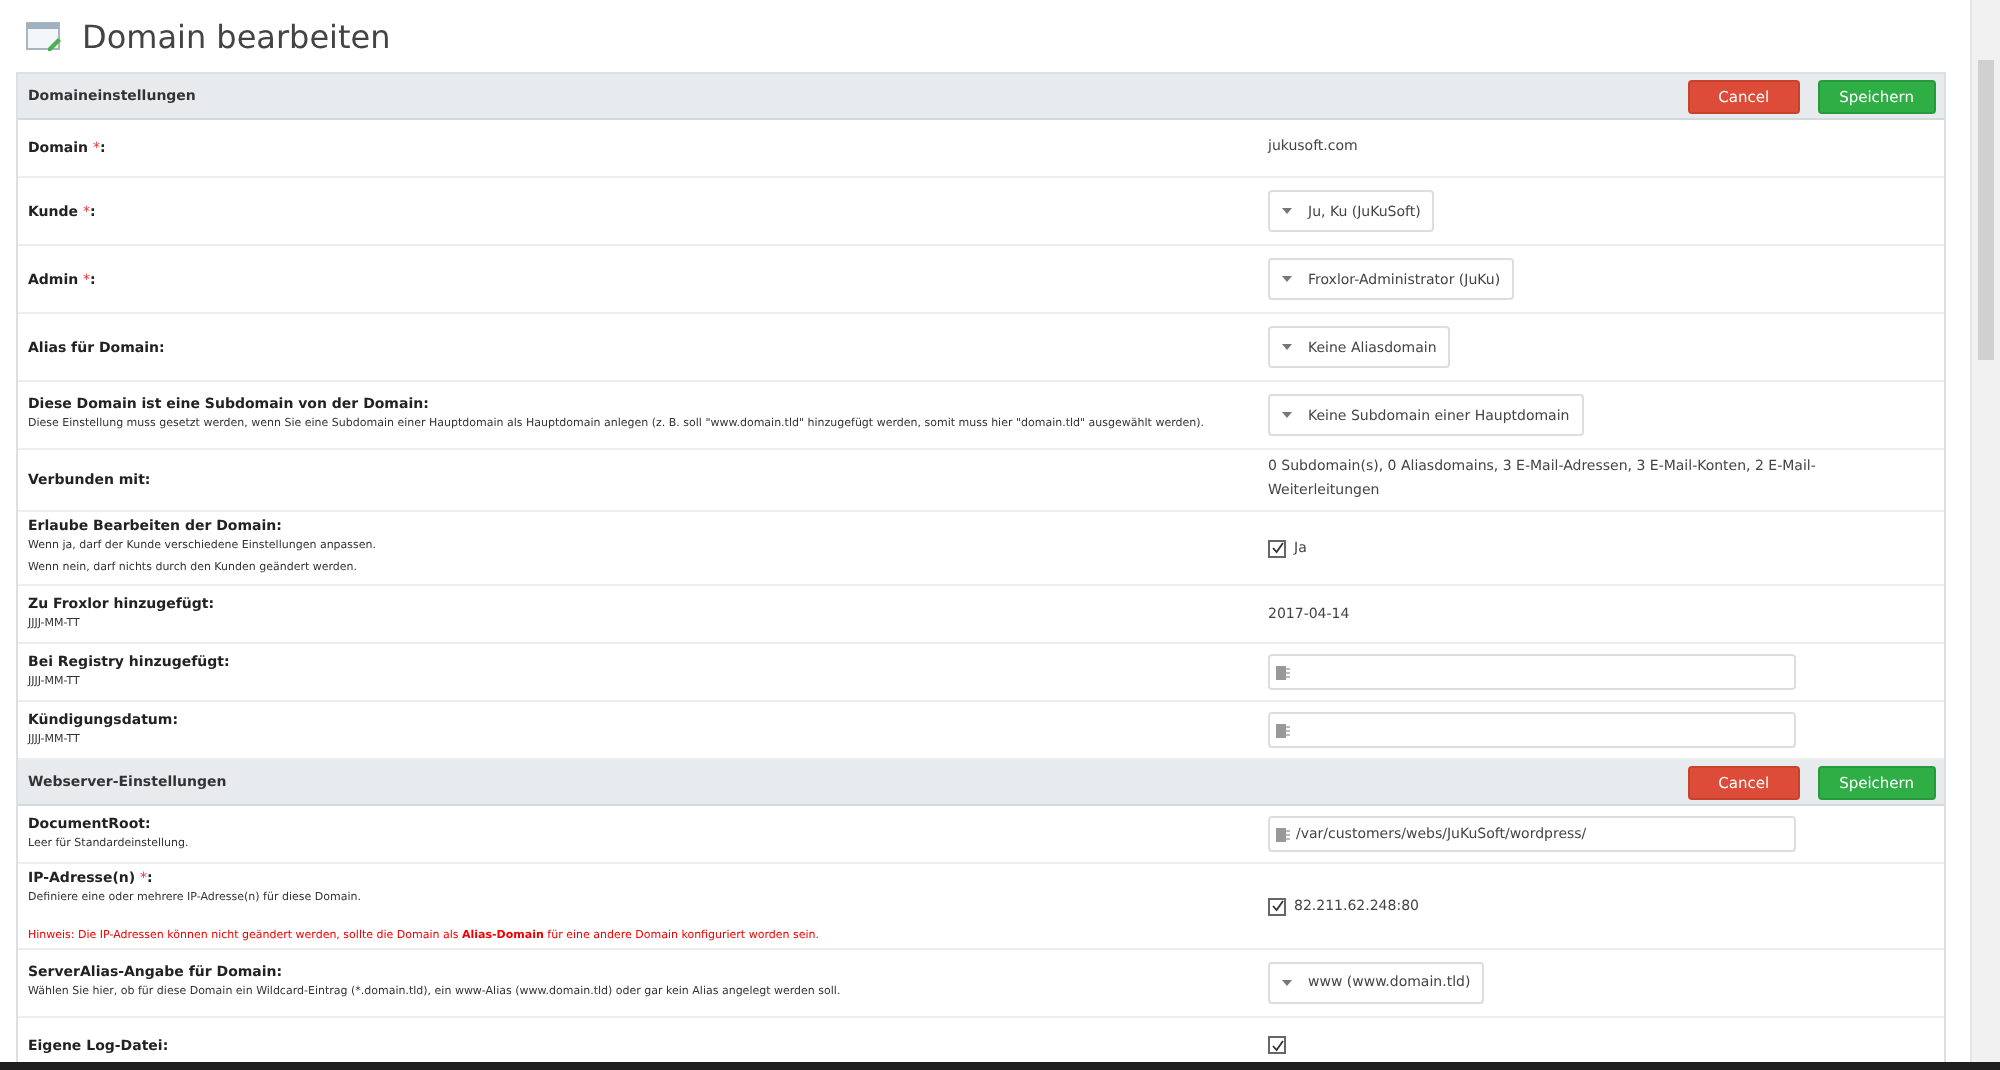  What do you see at coordinates (1986, 210) in the screenshot?
I see `scrollbar-thumb` at bounding box center [1986, 210].